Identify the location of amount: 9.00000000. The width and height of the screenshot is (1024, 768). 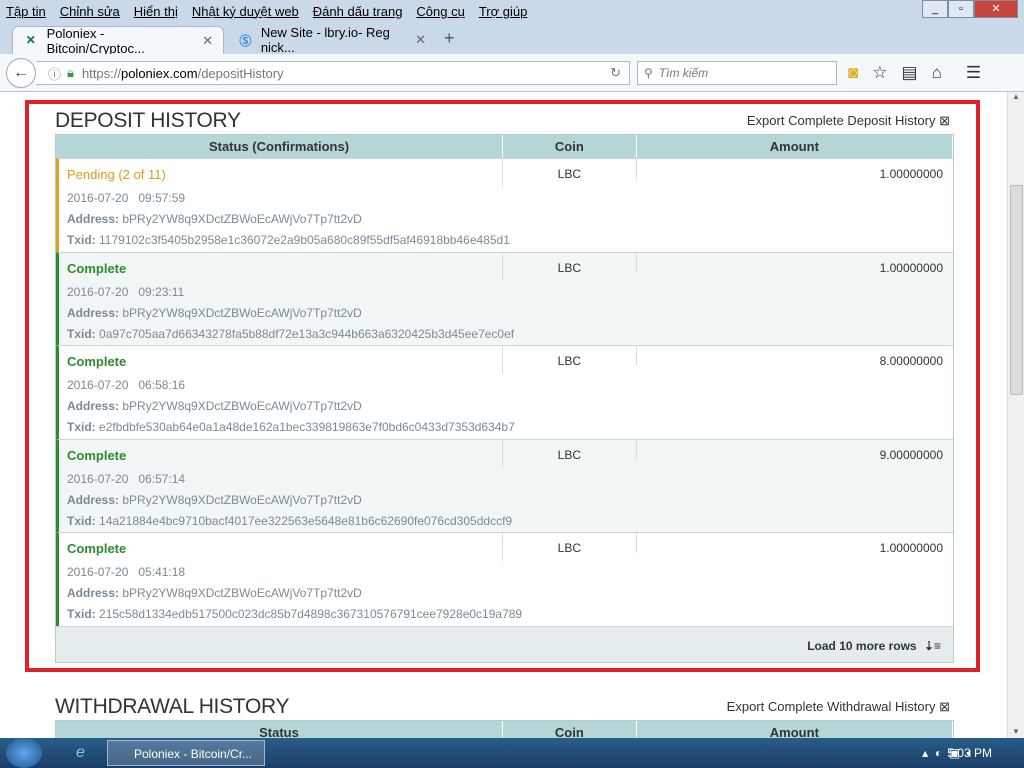
(911, 454).